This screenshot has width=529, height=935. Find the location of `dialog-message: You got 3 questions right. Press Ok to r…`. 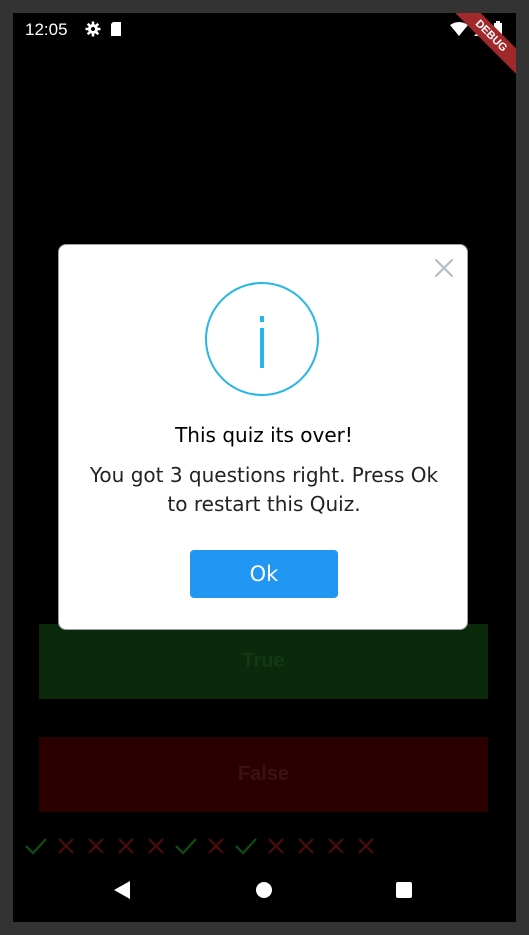

dialog-message: You got 3 questions right. Press Ok to r… is located at coordinates (264, 489).